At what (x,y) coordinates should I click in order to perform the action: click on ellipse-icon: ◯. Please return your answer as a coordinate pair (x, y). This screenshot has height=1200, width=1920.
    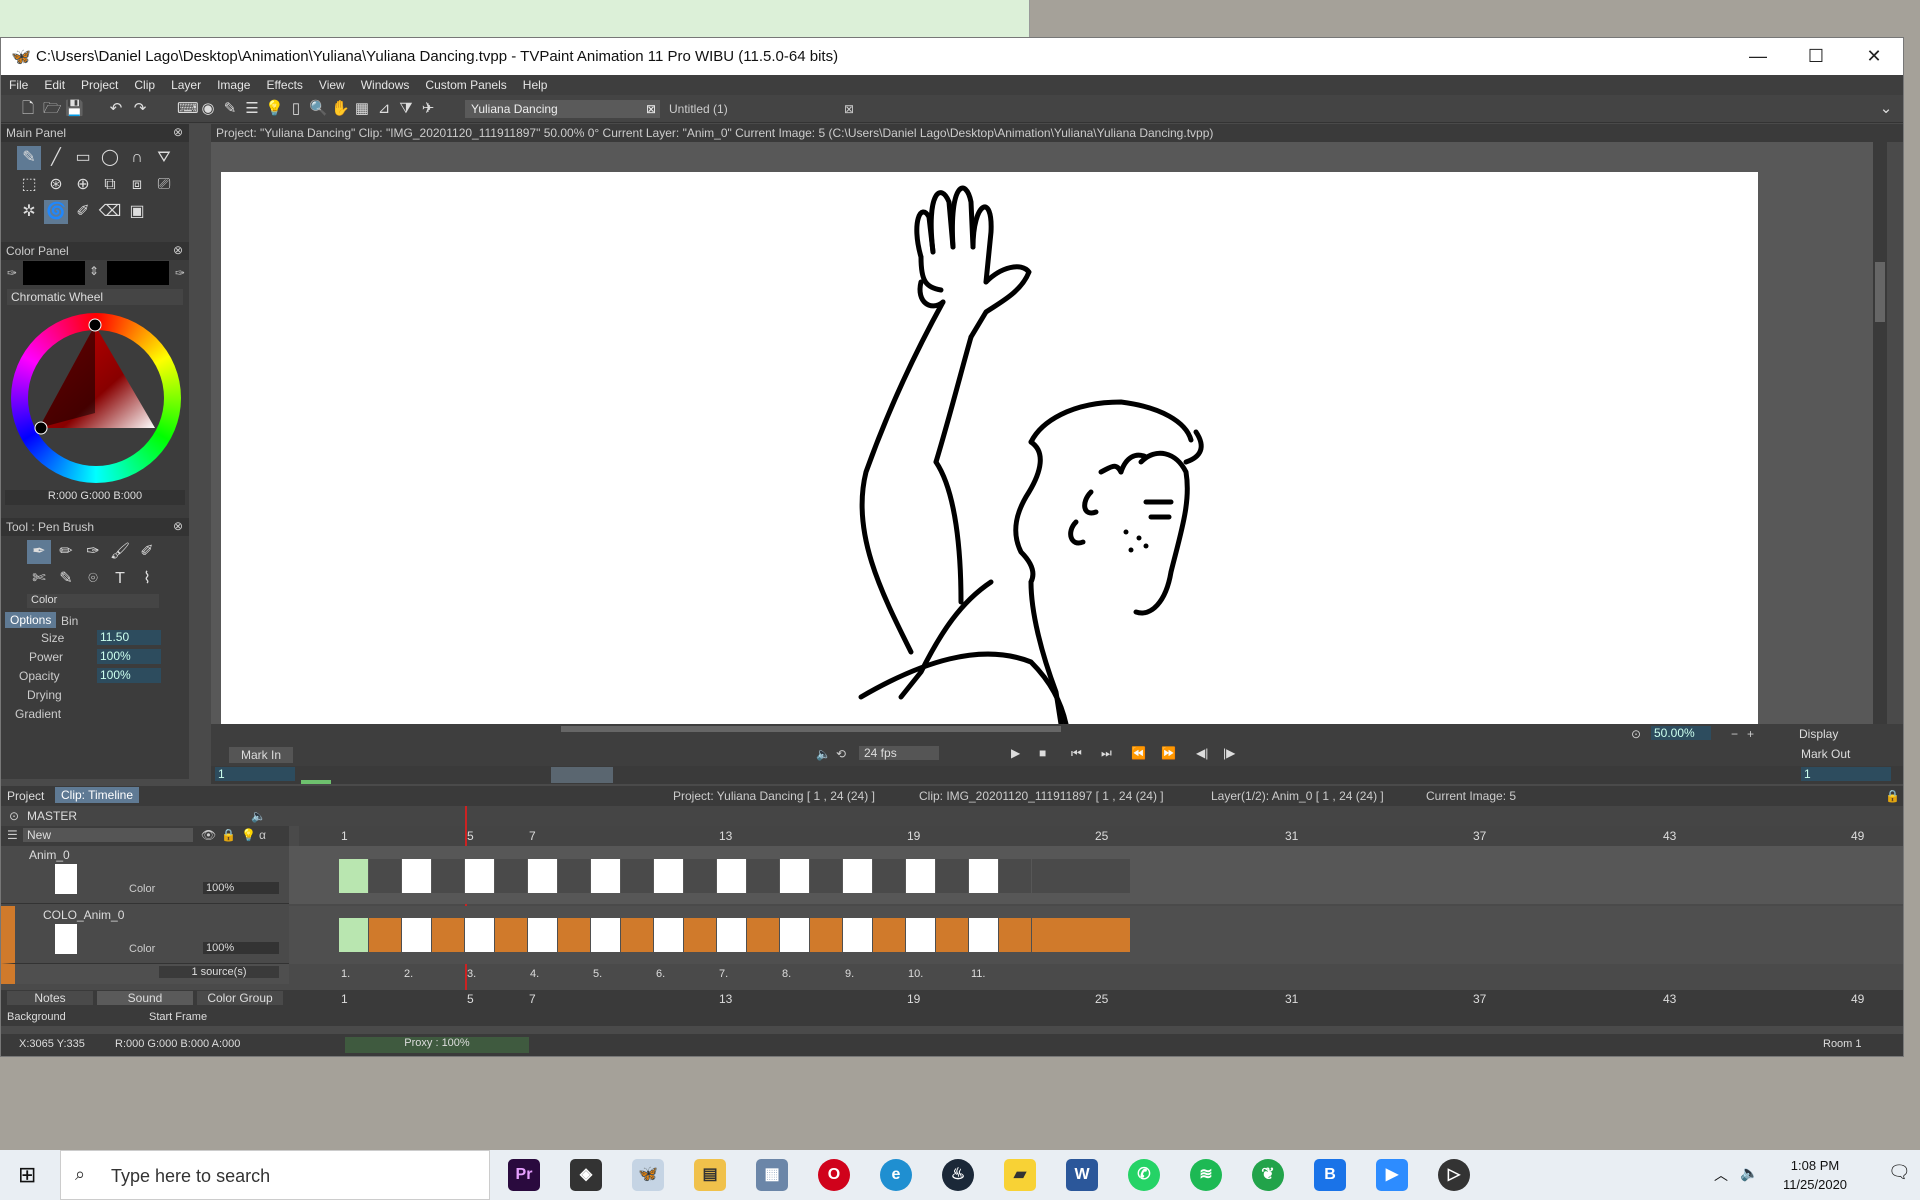
    Looking at the image, I should click on (110, 158).